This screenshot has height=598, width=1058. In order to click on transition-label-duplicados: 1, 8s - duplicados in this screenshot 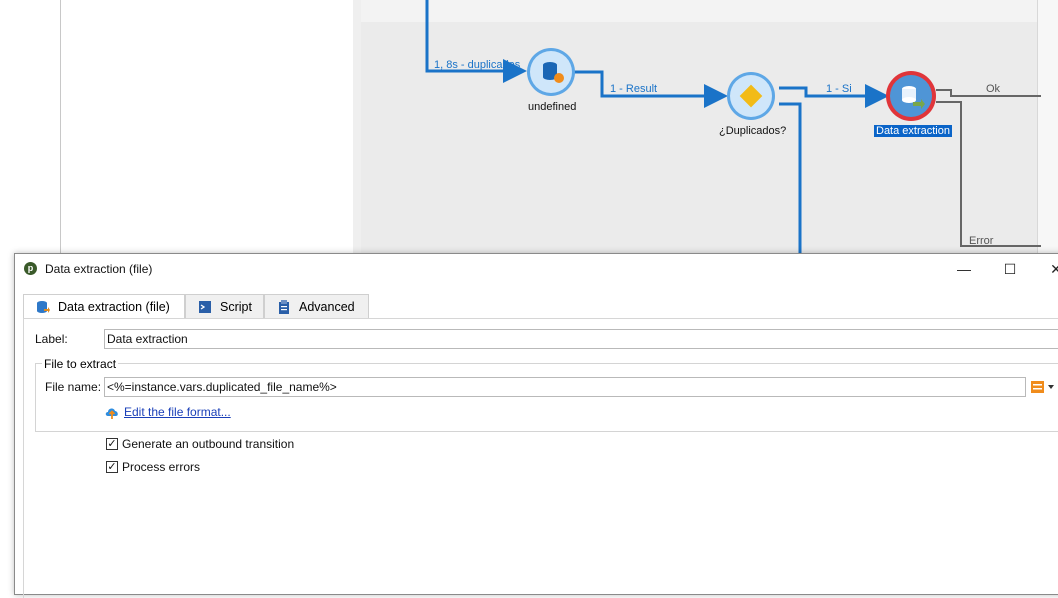, I will do `click(477, 65)`.